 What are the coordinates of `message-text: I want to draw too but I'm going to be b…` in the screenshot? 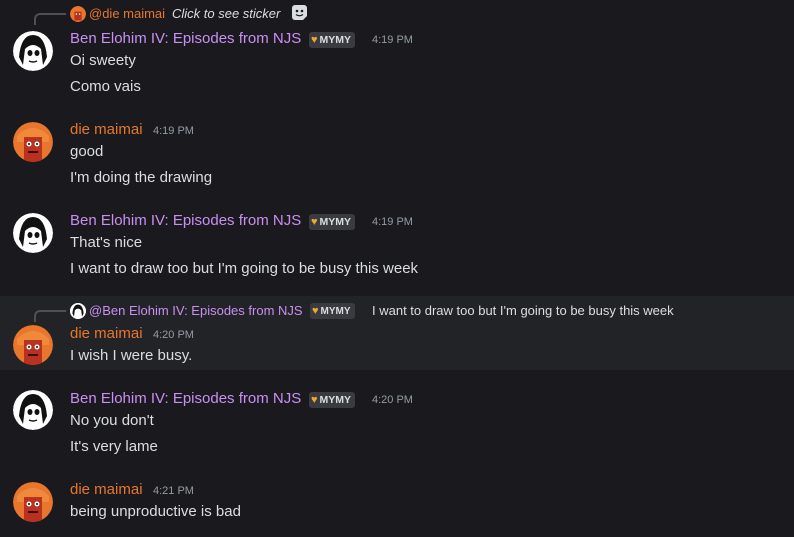 It's located at (244, 268).